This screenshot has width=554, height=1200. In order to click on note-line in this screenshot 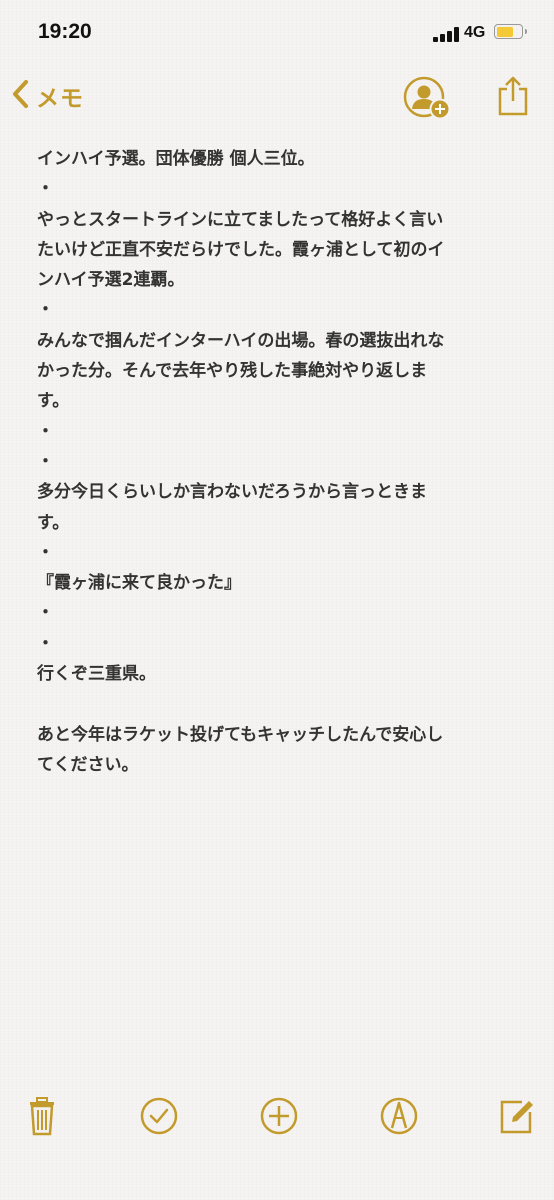, I will do `click(287, 704)`.